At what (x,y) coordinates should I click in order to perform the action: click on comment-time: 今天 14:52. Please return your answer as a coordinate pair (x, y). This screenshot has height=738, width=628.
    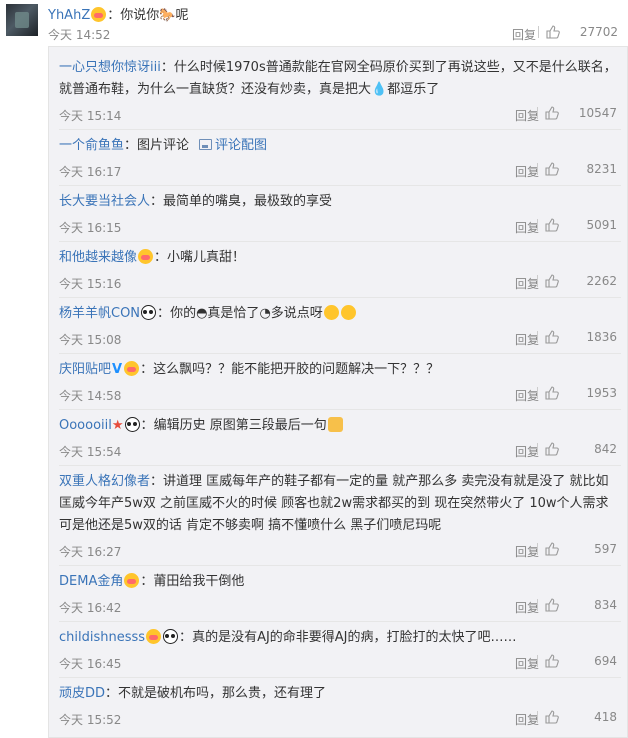
    Looking at the image, I should click on (79, 35).